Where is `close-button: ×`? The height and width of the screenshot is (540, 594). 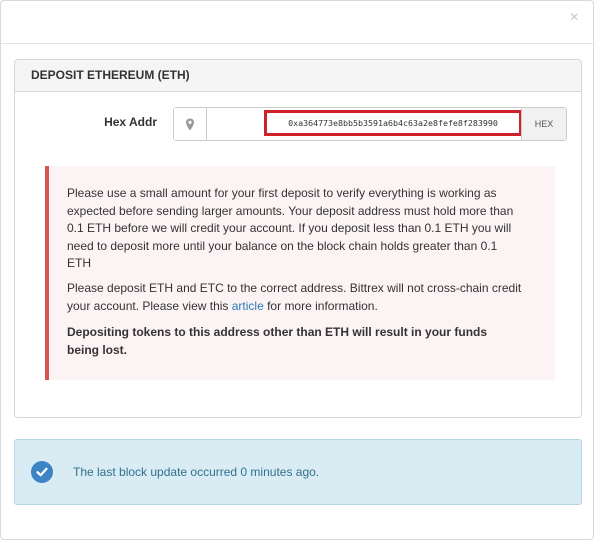 close-button: × is located at coordinates (574, 18).